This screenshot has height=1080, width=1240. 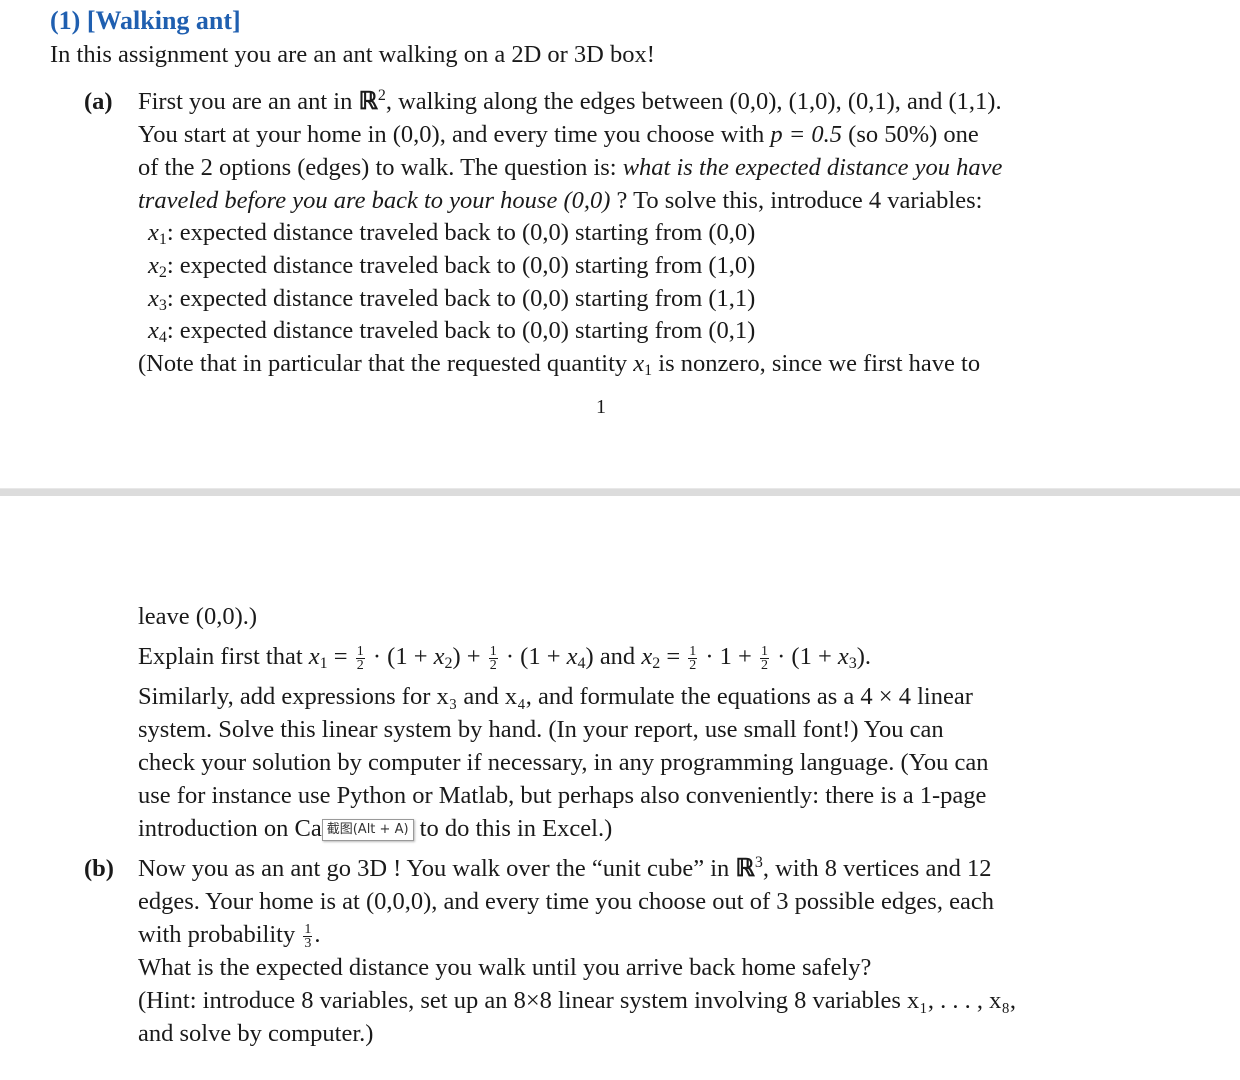 I want to click on part-b-line-3: with probability 13., so click(x=229, y=936).